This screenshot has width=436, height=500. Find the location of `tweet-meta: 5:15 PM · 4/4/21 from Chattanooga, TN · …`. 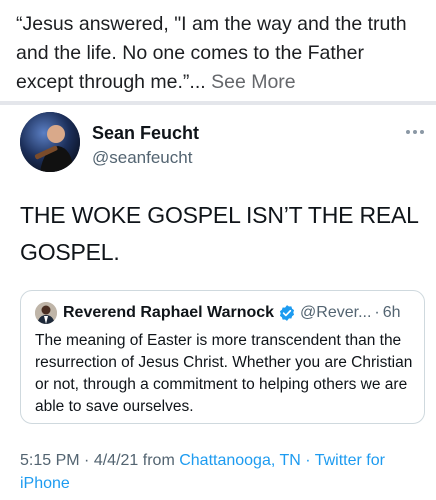

tweet-meta: 5:15 PM · 4/4/21 from Chattanooga, TN · … is located at coordinates (222, 472).